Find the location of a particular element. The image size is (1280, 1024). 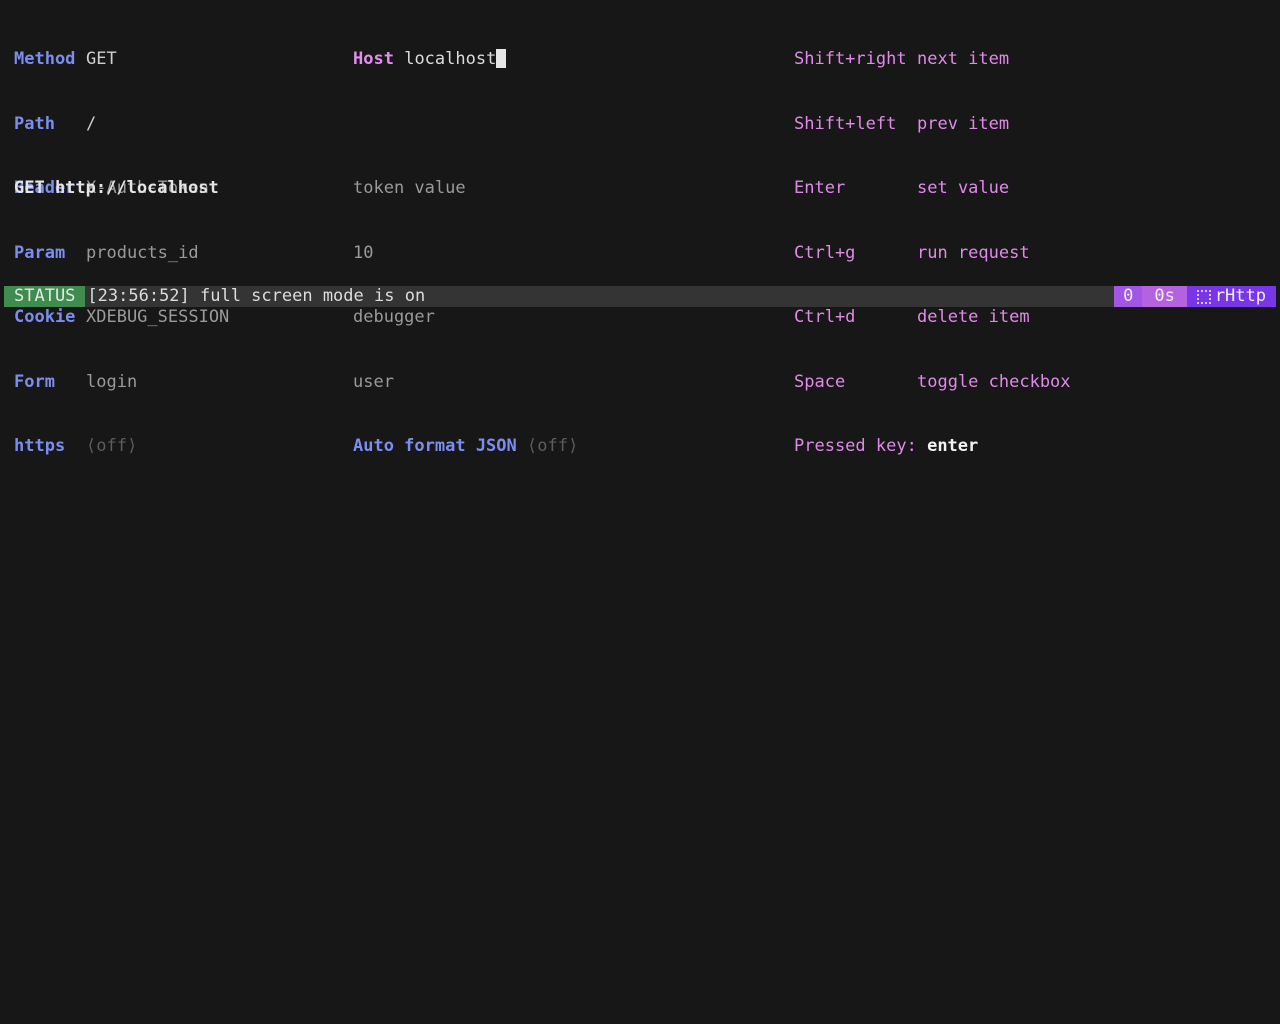

request-line: GET http://localhost is located at coordinates (116, 188).